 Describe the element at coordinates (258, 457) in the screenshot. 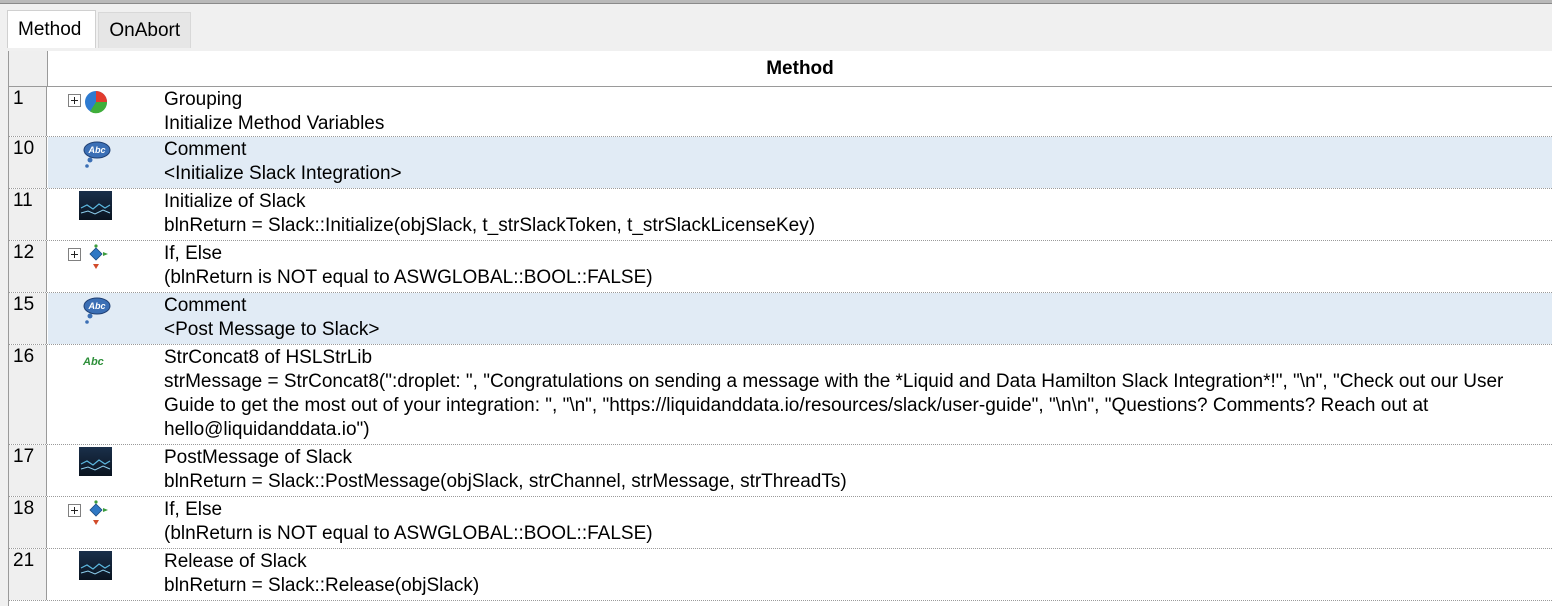

I see `step-title: PostMessage of Slack` at that location.